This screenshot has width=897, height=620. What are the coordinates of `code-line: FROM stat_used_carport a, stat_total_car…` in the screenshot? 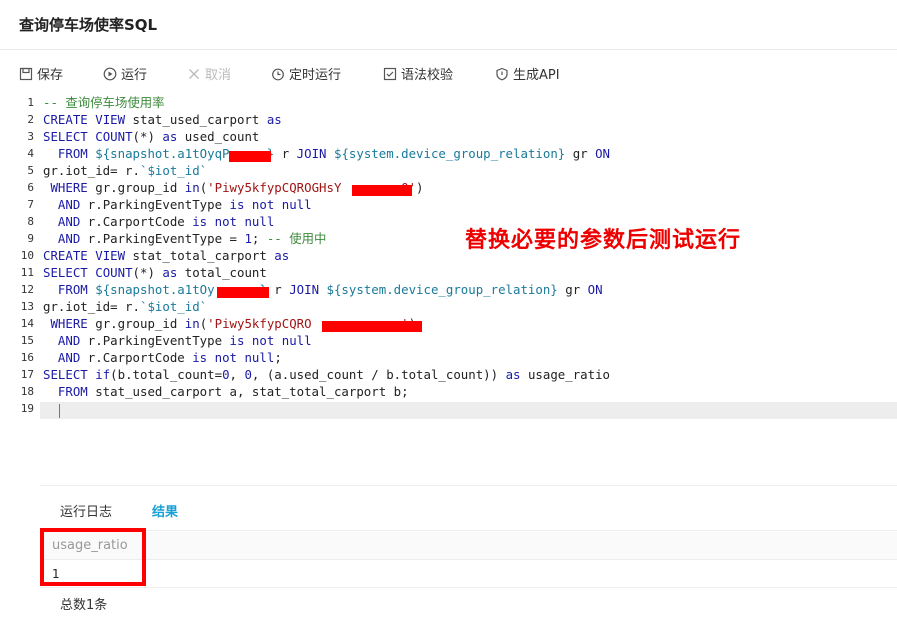 It's located at (233, 391).